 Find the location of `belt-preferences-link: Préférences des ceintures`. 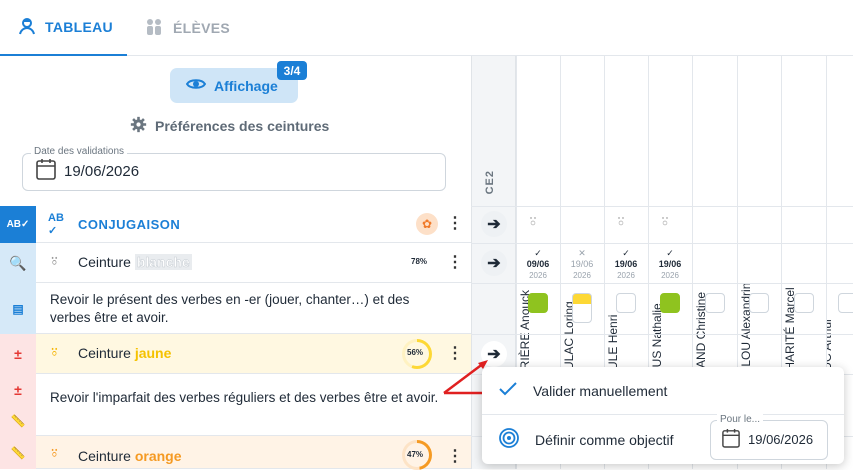

belt-preferences-link: Préférences des ceintures is located at coordinates (229, 126).